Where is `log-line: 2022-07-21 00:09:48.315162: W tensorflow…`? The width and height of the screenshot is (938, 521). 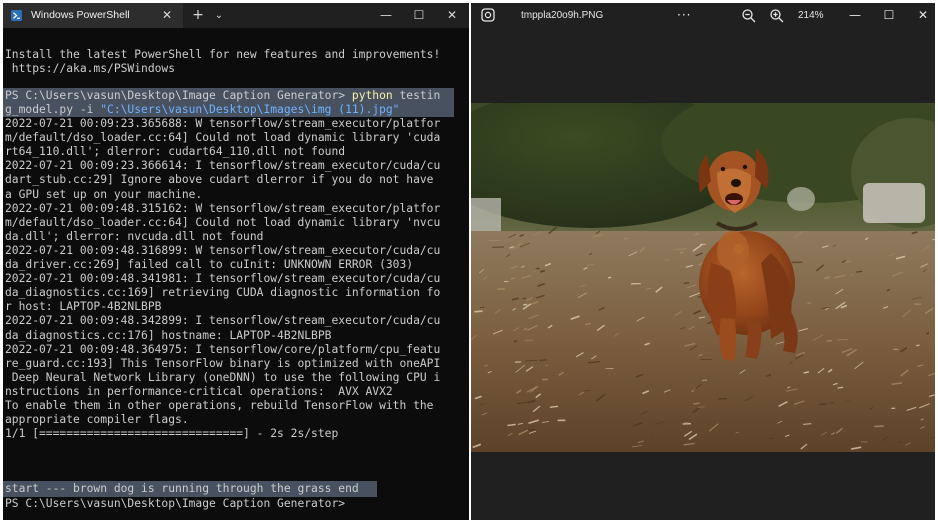 log-line: 2022-07-21 00:09:48.315162: W tensorflow… is located at coordinates (223, 208).